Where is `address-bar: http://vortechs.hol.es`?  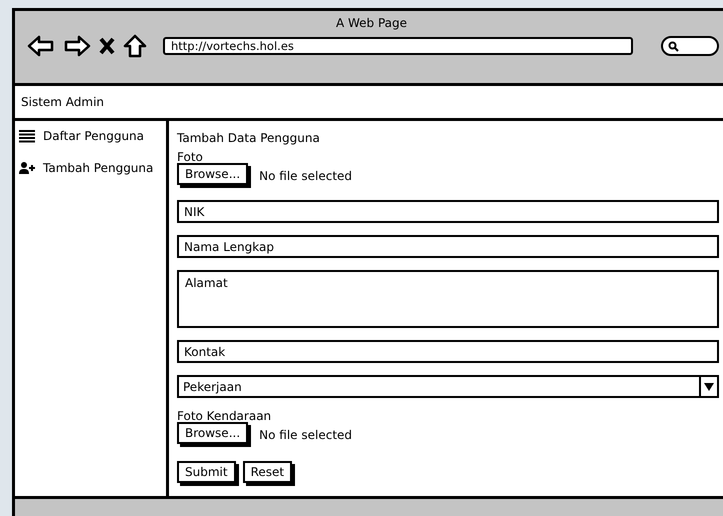 address-bar: http://vortechs.hol.es is located at coordinates (398, 46).